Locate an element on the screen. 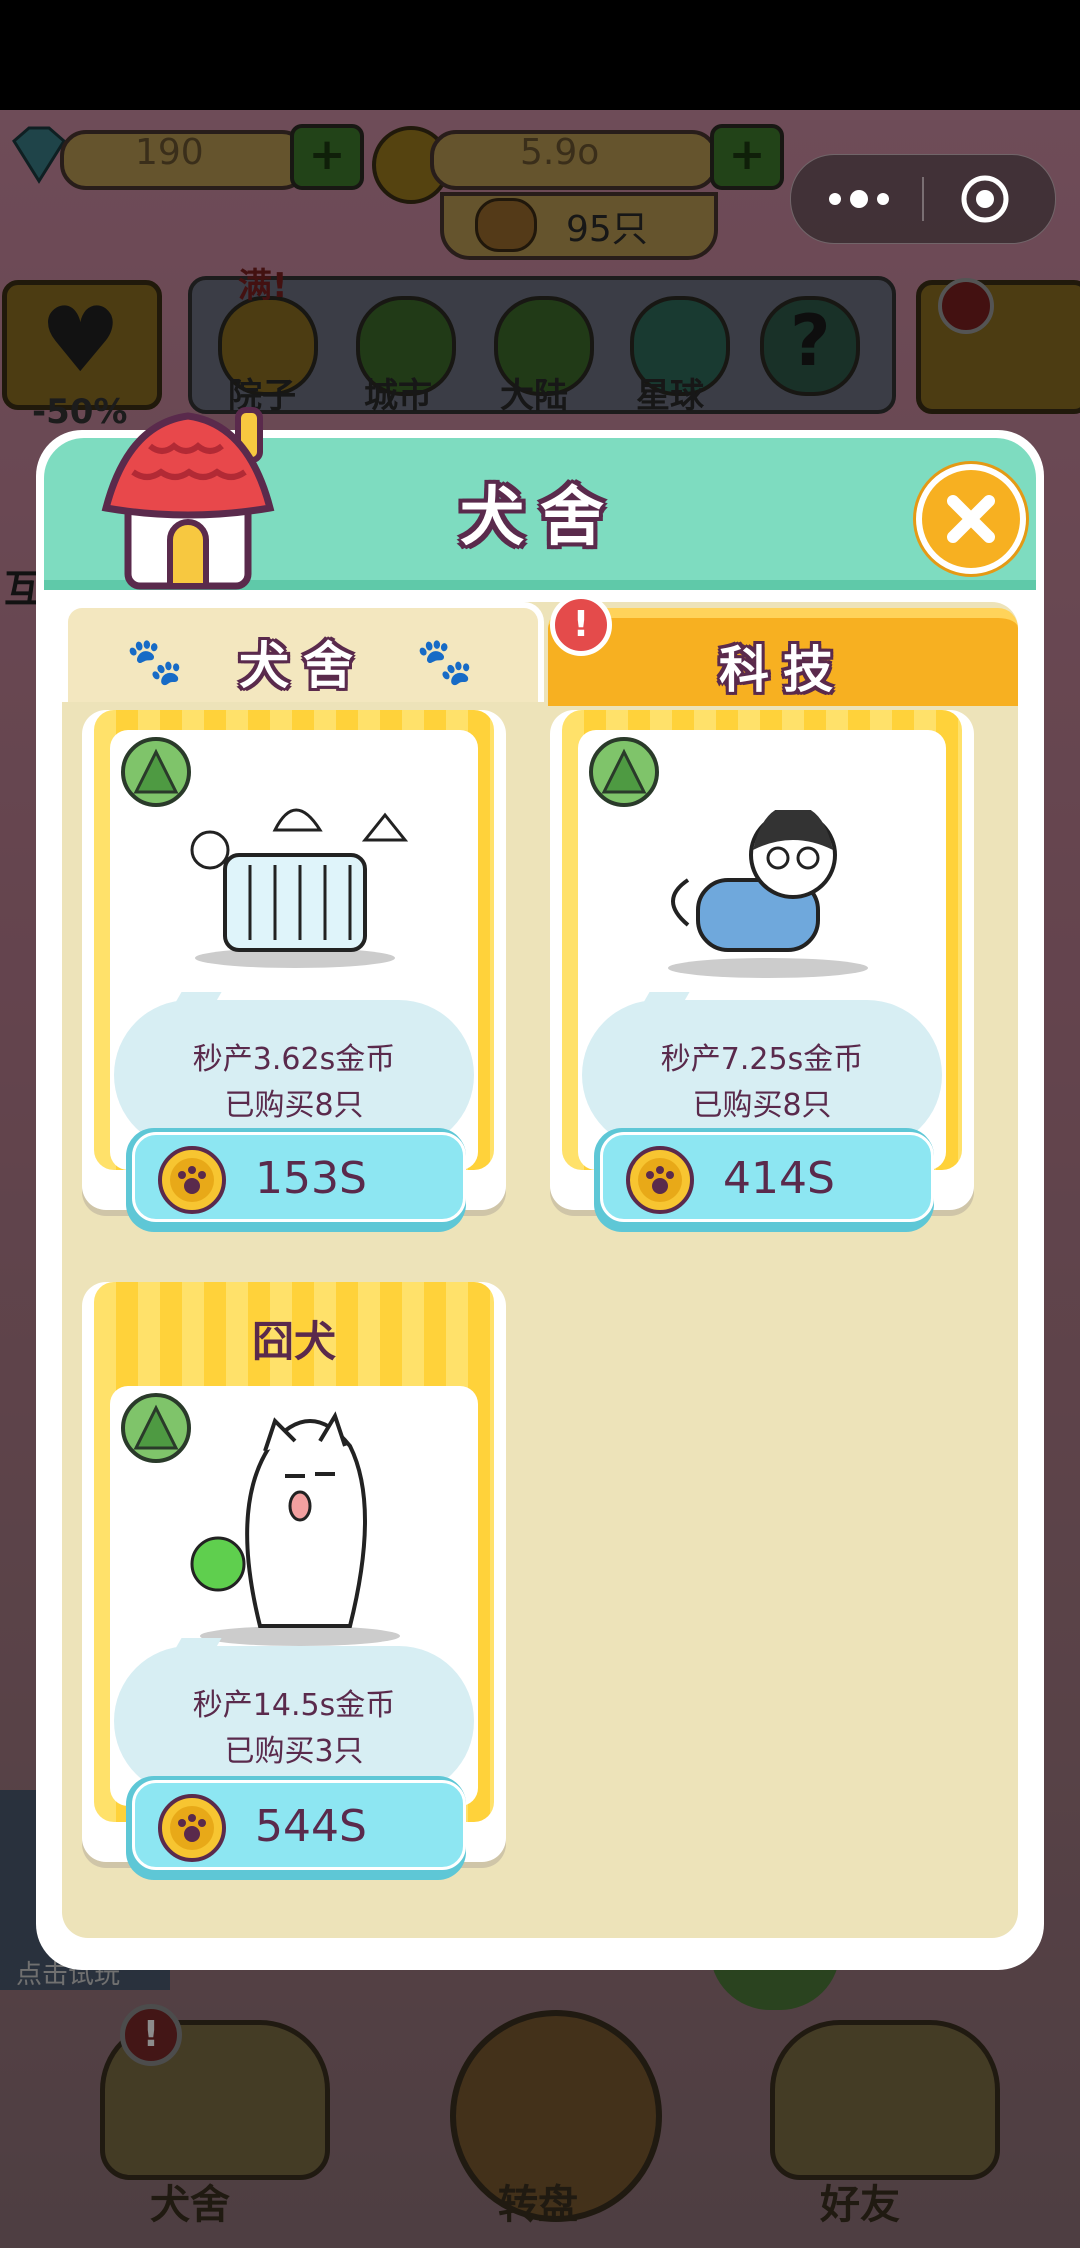 This screenshot has width=1080, height=2248. purchased-count: 已购买3只 is located at coordinates (294, 1751).